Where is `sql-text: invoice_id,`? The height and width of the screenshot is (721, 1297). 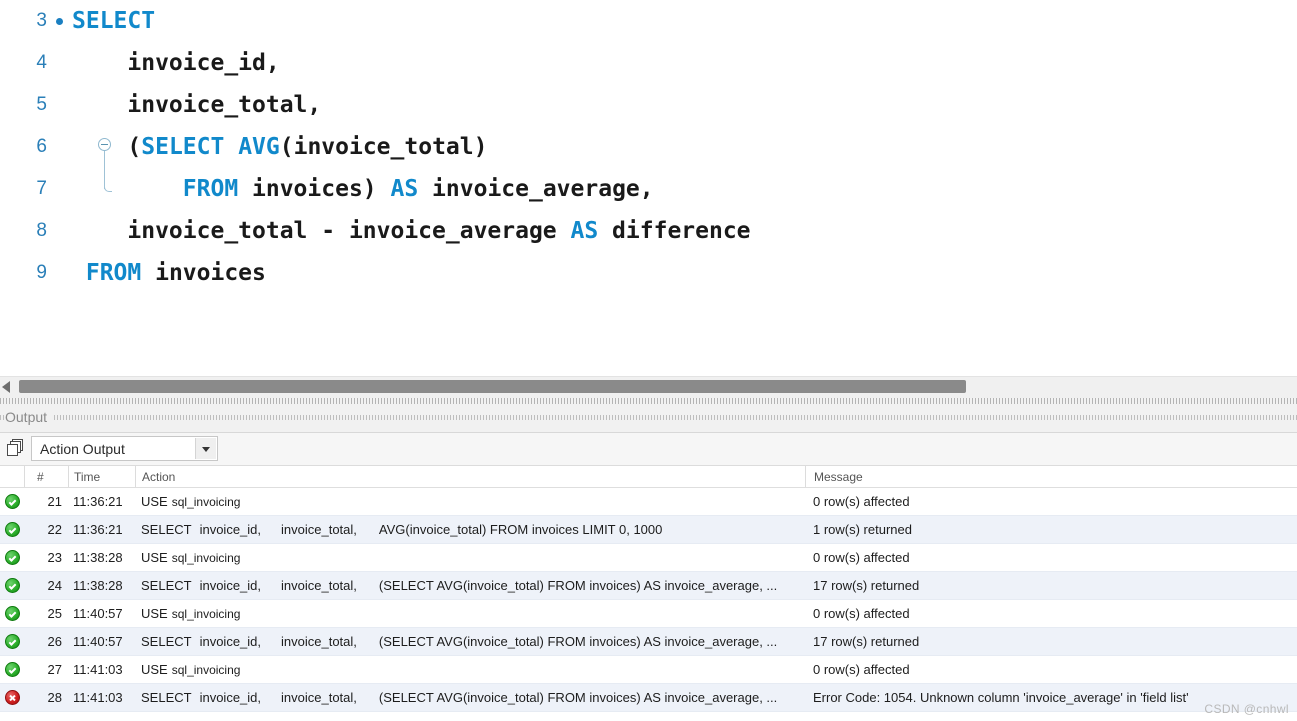
sql-text: invoice_id, is located at coordinates (176, 63).